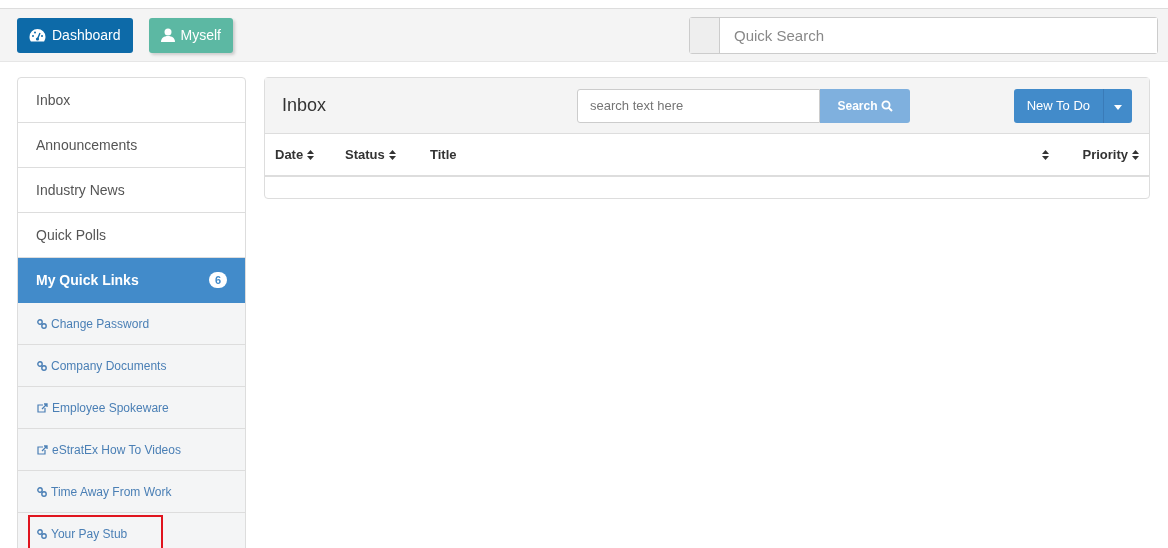 Image resolution: width=1168 pixels, height=548 pixels. What do you see at coordinates (37, 35) in the screenshot?
I see `dashboard-icon` at bounding box center [37, 35].